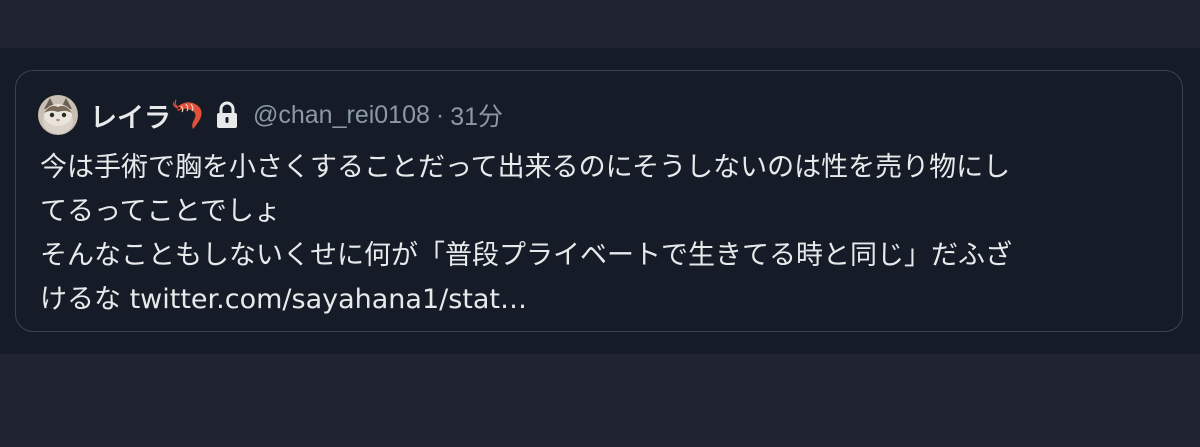  What do you see at coordinates (526, 255) in the screenshot?
I see `tweet-text-line: そんなこともしないくせに何が「普段プライベートで生きてる時と同じ」だふざ` at bounding box center [526, 255].